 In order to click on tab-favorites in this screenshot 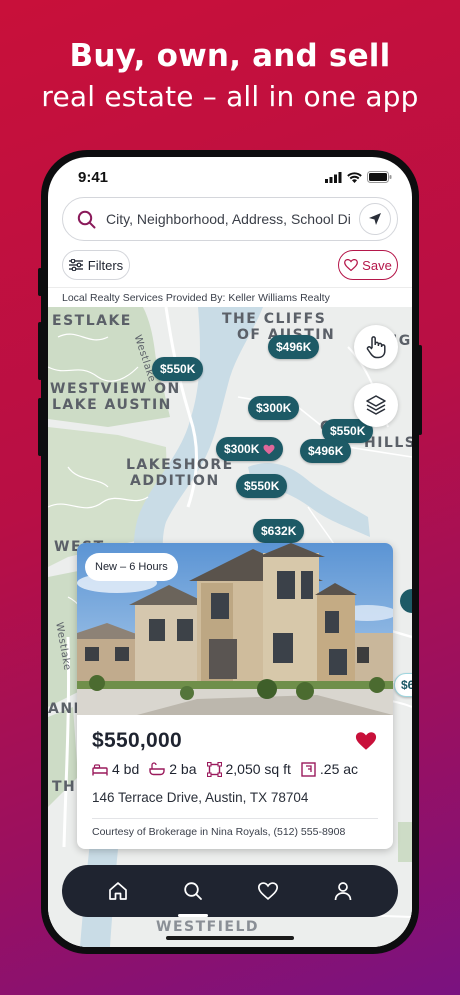, I will do `click(268, 891)`.